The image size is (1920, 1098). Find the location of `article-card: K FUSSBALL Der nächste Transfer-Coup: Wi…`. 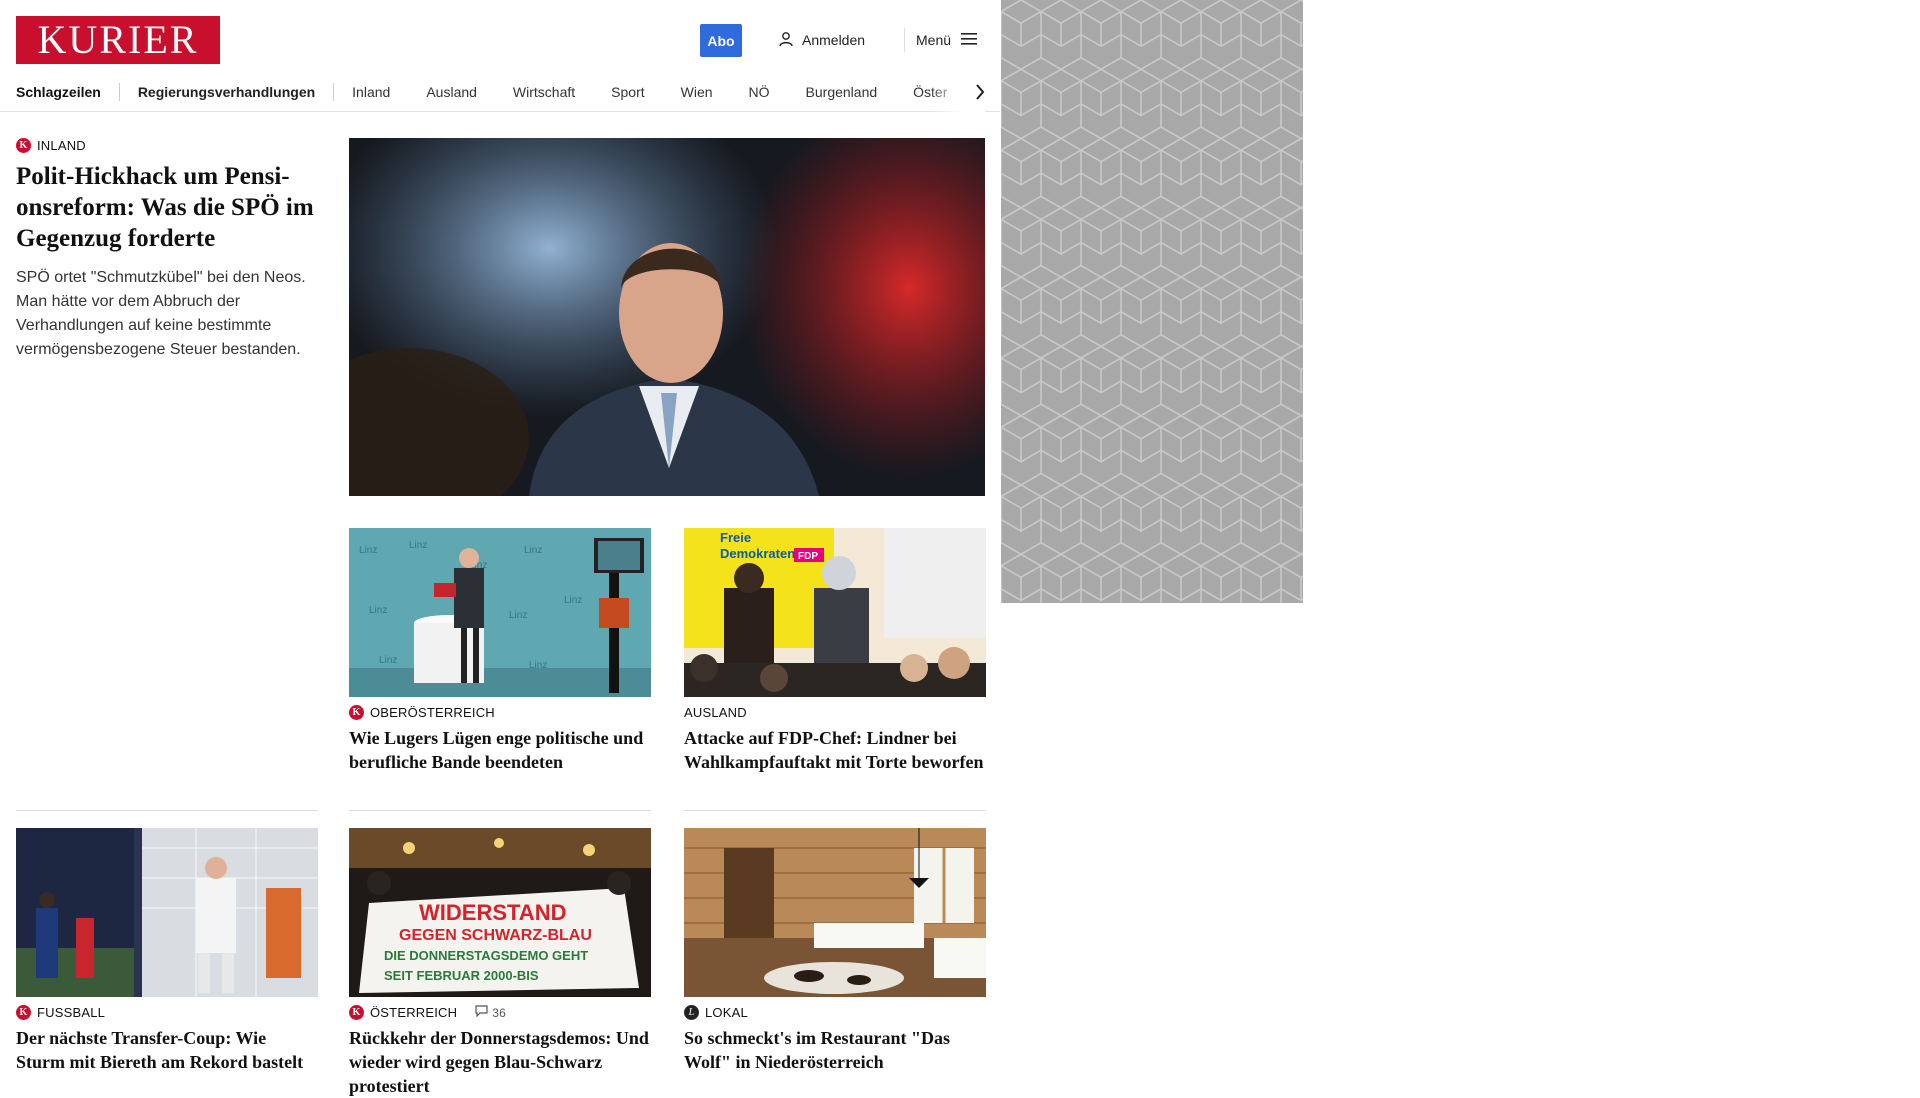

article-card: K FUSSBALL Der nächste Transfer-Coup: Wi… is located at coordinates (167, 951).